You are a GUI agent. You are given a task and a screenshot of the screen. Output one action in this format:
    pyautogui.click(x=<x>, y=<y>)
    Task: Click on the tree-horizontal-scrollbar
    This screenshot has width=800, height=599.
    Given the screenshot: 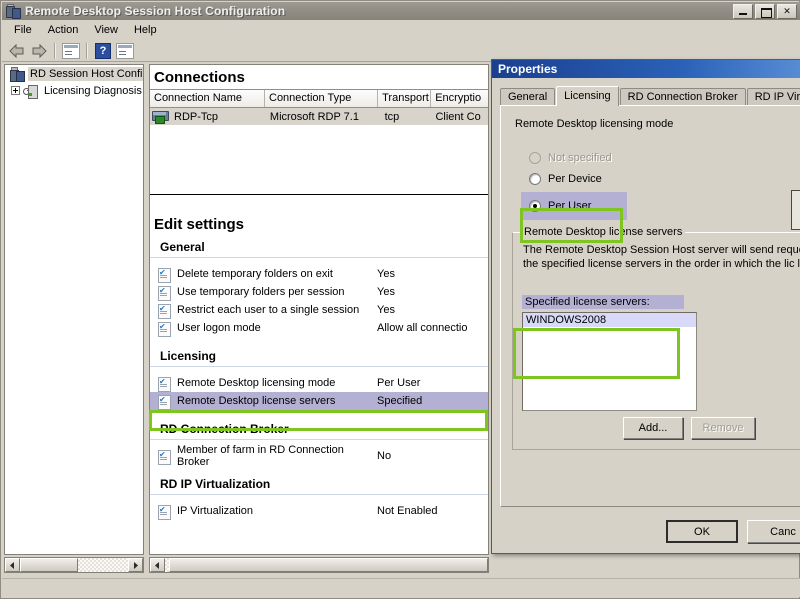 What is the action you would take?
    pyautogui.click(x=74, y=565)
    